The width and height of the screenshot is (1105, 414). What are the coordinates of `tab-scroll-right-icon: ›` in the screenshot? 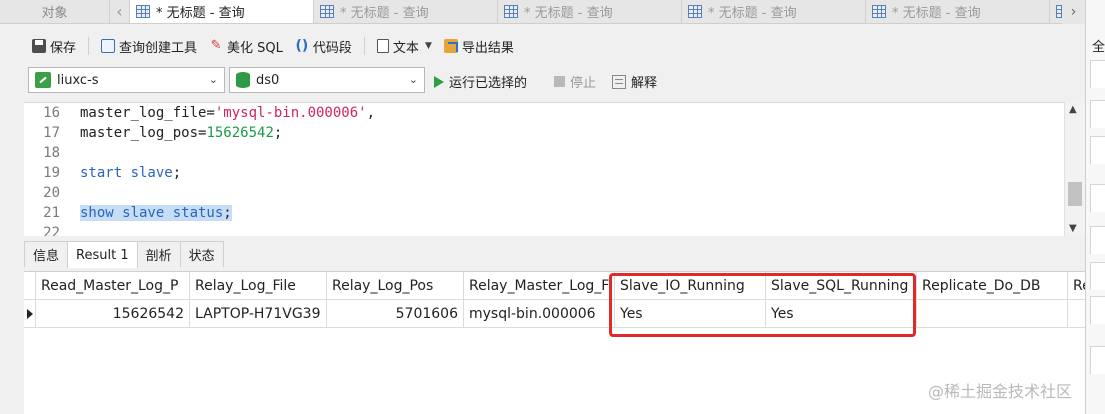 It's located at (1073, 12).